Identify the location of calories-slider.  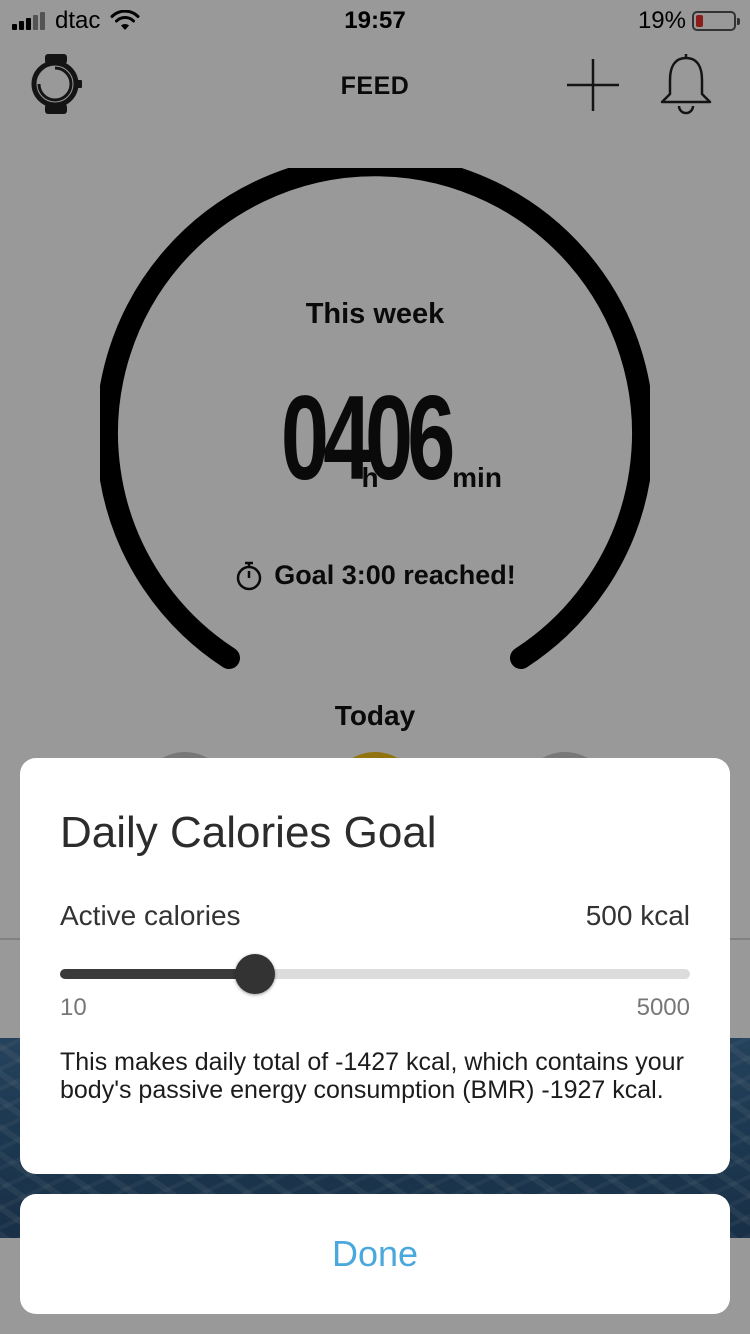
(375, 974).